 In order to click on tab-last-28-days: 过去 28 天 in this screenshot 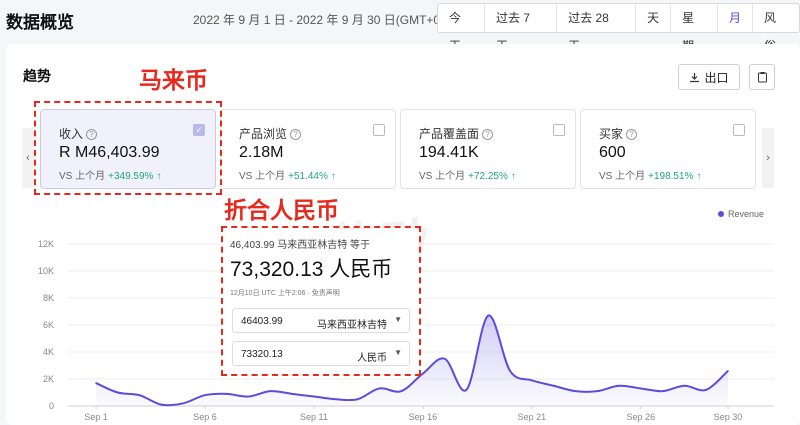, I will do `click(597, 28)`.